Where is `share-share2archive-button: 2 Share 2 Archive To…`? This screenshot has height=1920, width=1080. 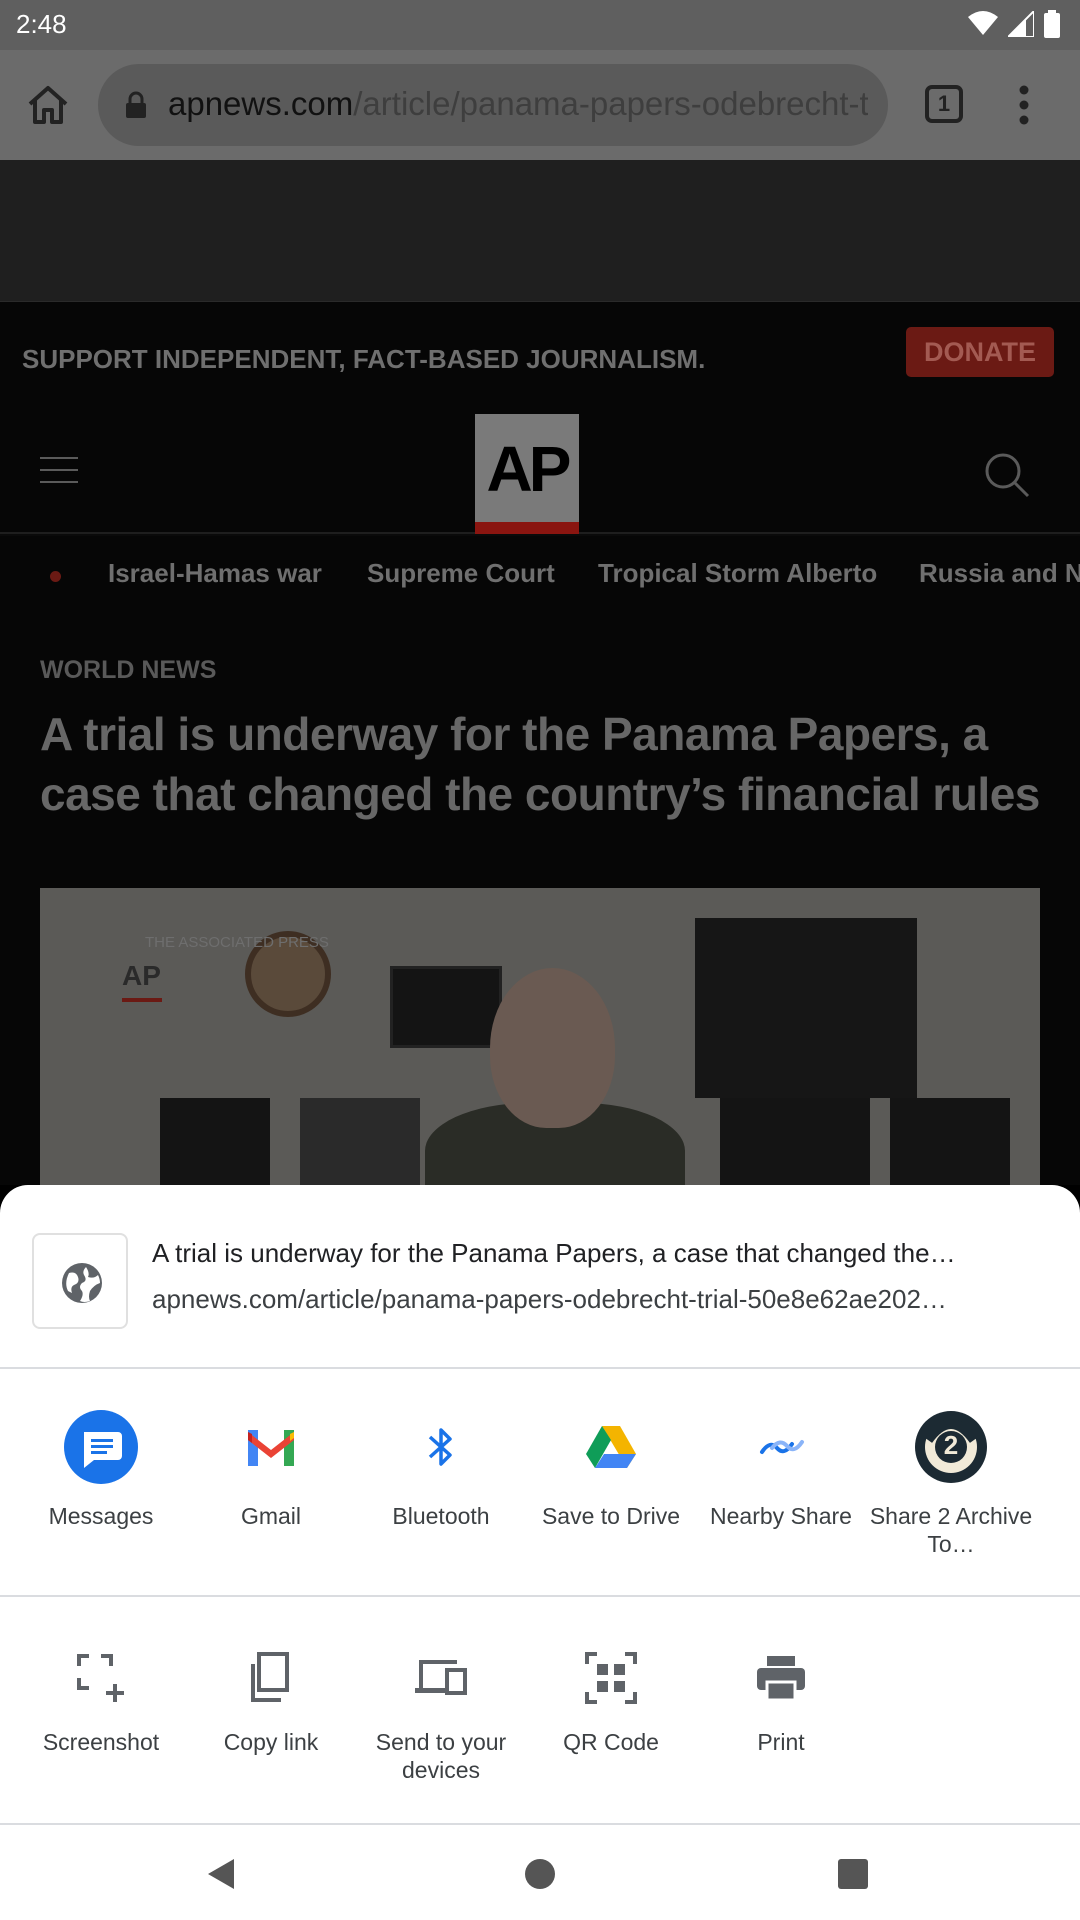
share-share2archive-button: 2 Share 2 Archive To… is located at coordinates (951, 1484).